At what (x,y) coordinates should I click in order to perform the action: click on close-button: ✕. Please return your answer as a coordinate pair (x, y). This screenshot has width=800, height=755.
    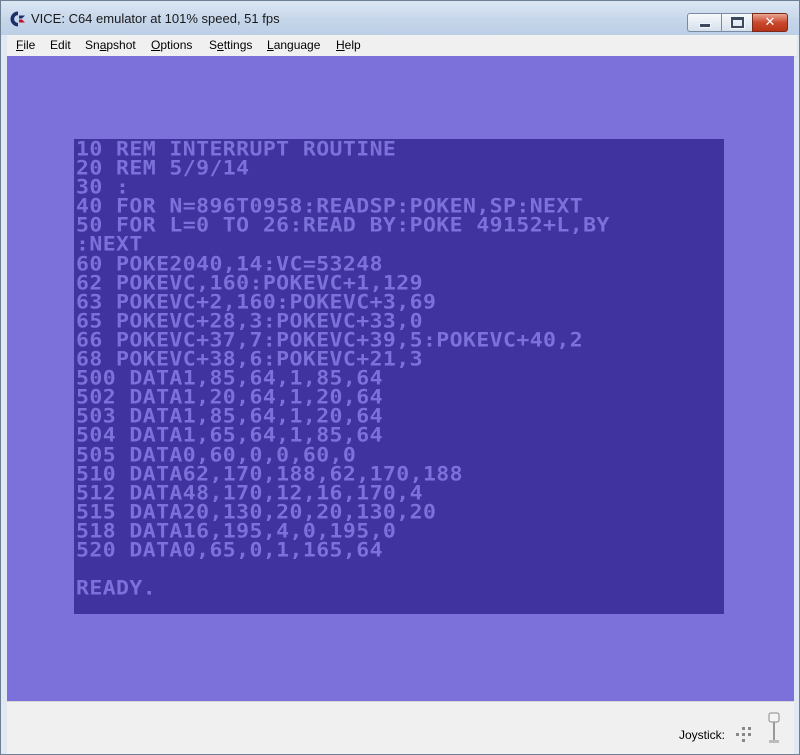
    Looking at the image, I should click on (770, 22).